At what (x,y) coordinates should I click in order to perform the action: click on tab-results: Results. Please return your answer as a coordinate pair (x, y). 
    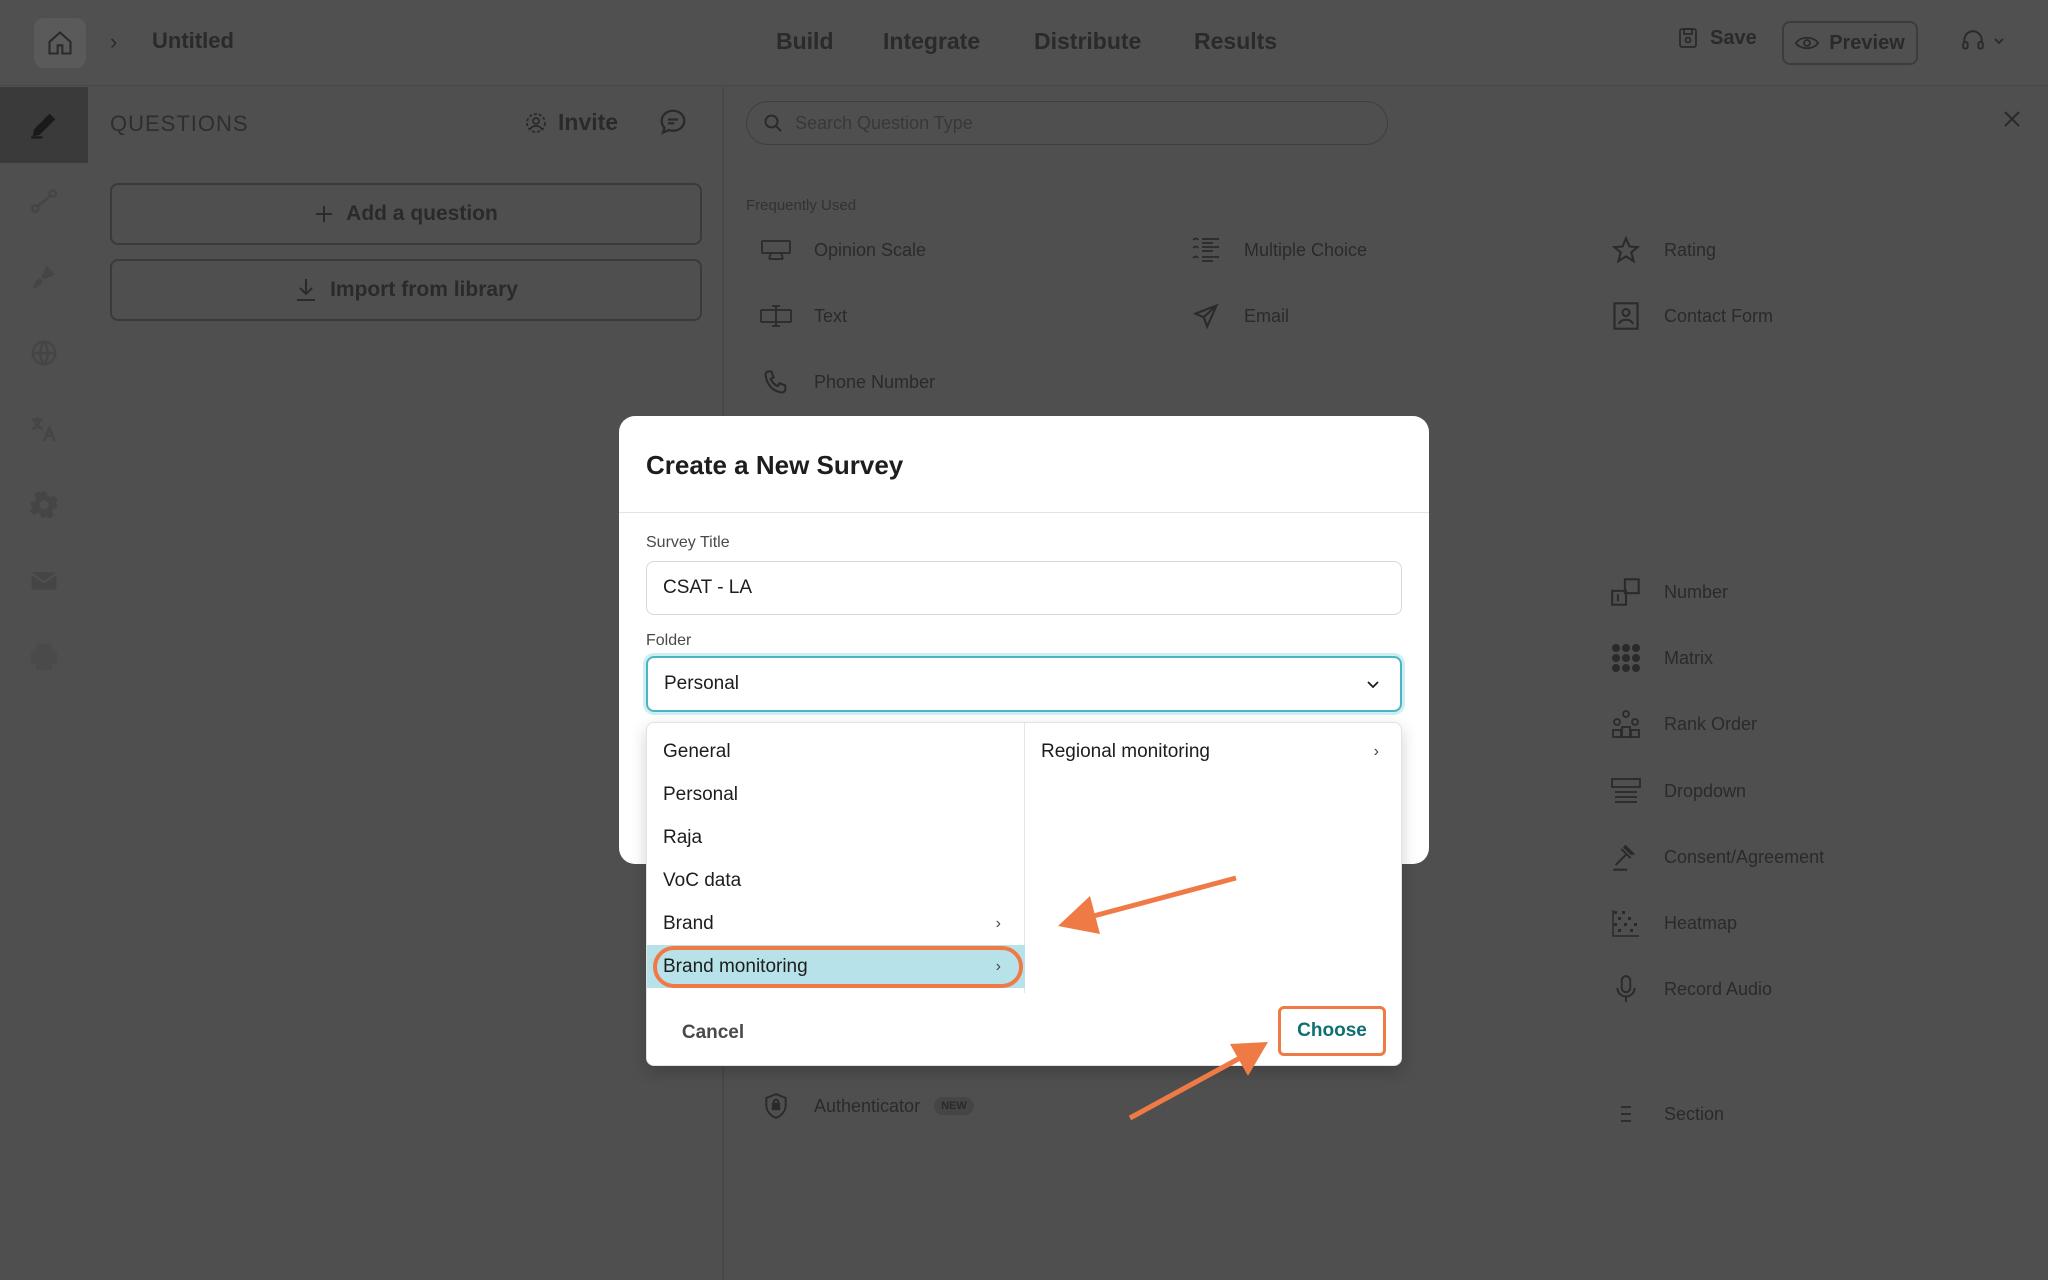
    Looking at the image, I should click on (1235, 41).